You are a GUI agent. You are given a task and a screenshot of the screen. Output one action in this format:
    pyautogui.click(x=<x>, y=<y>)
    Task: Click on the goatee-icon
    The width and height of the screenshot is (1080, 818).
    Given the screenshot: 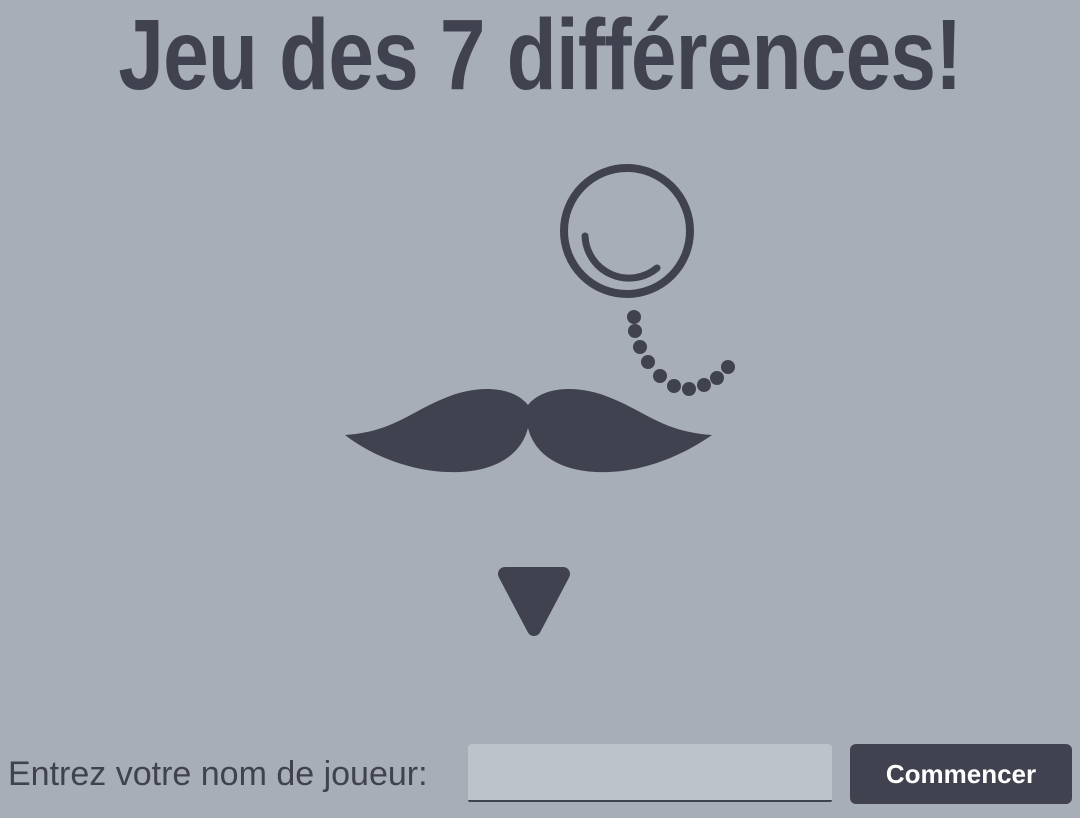 What is the action you would take?
    pyautogui.click(x=534, y=601)
    